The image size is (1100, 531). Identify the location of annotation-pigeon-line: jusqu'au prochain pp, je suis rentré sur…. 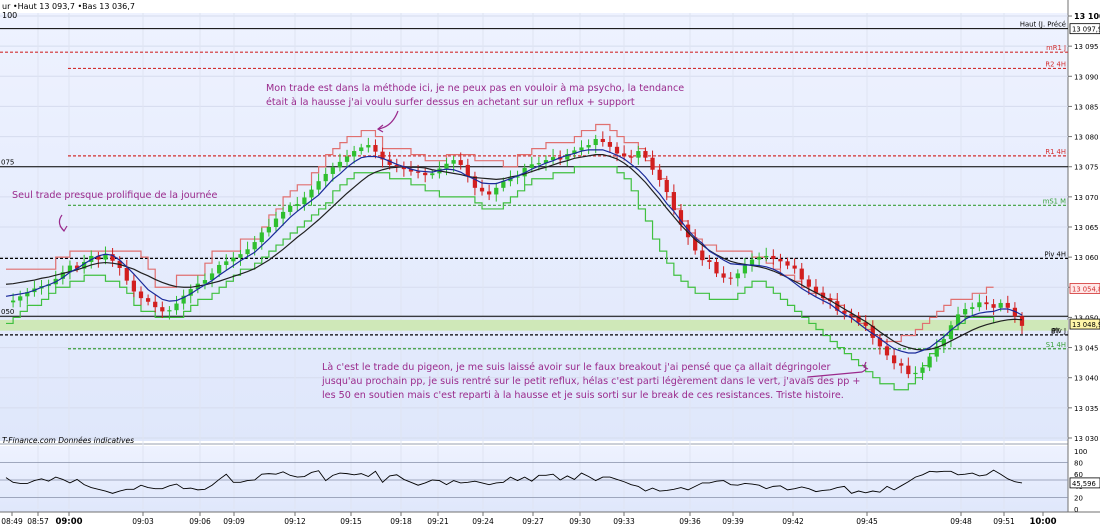
(591, 381).